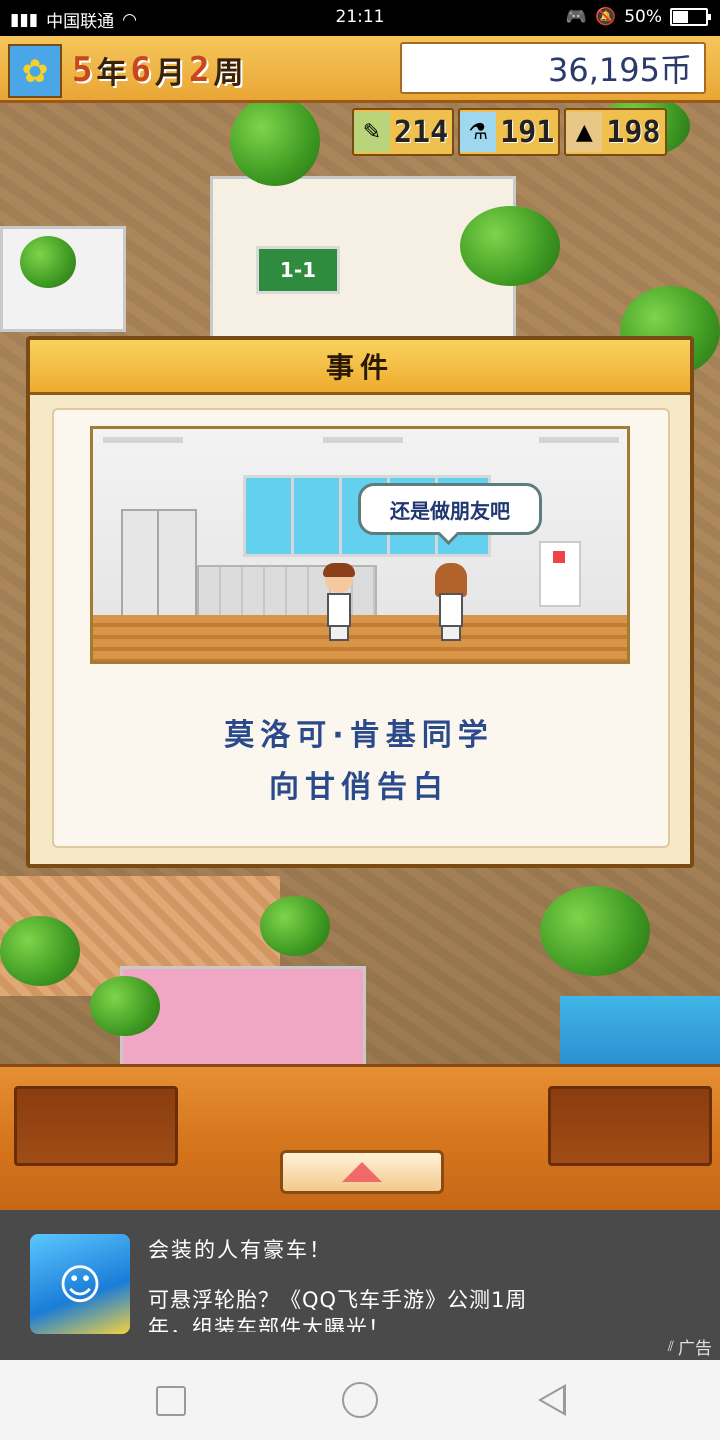 This screenshot has width=720, height=1440. I want to click on status-bar: ▮▮▮ 中国联通 ◠ 21:11 🎮 🔕 50%, so click(360, 18).